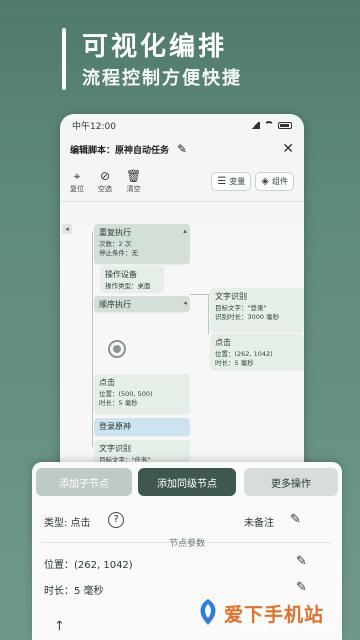 The height and width of the screenshot is (640, 360). What do you see at coordinates (115, 426) in the screenshot?
I see `node-title: 登录原神` at bounding box center [115, 426].